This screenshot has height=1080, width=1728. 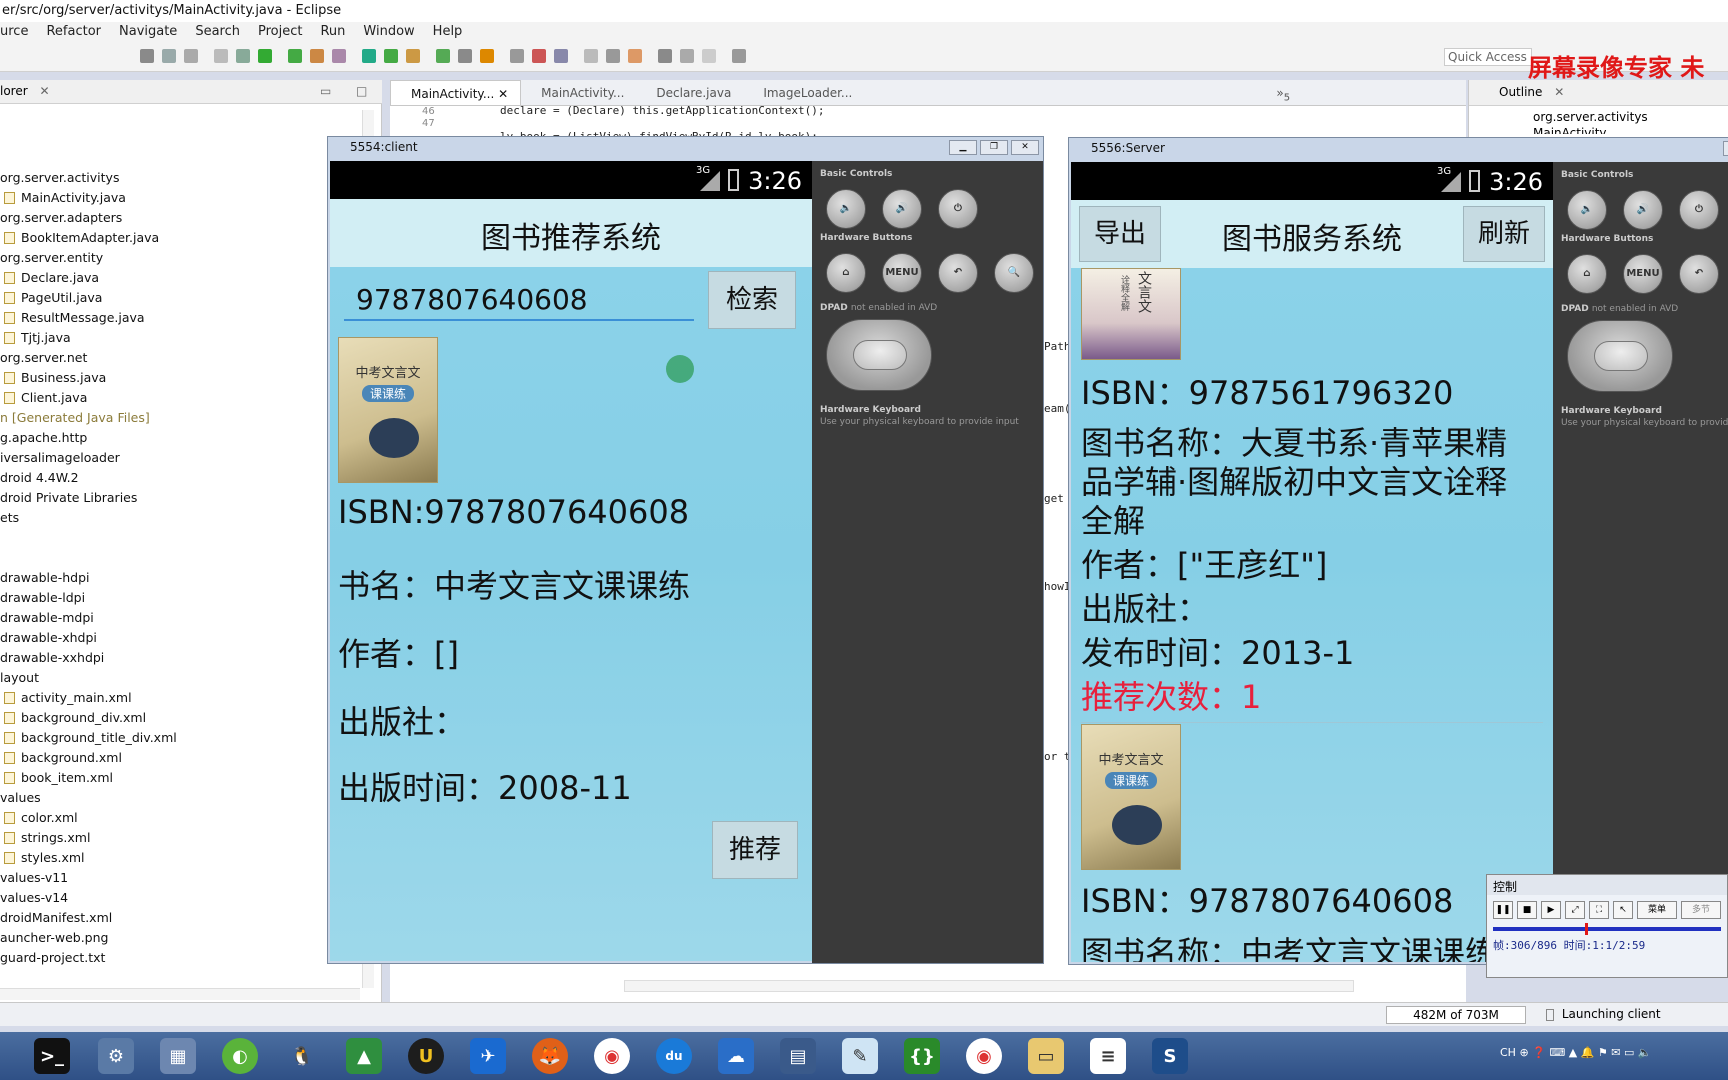 What do you see at coordinates (880, 92) in the screenshot?
I see `editor-tab` at bounding box center [880, 92].